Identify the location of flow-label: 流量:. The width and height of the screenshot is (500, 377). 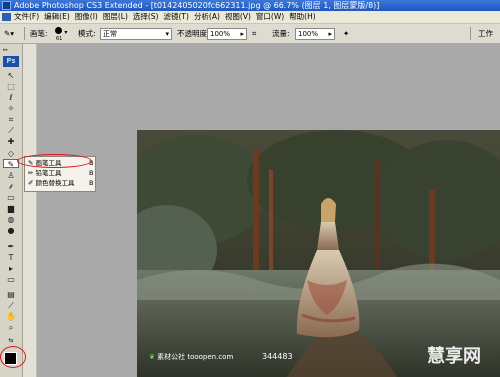
(281, 33).